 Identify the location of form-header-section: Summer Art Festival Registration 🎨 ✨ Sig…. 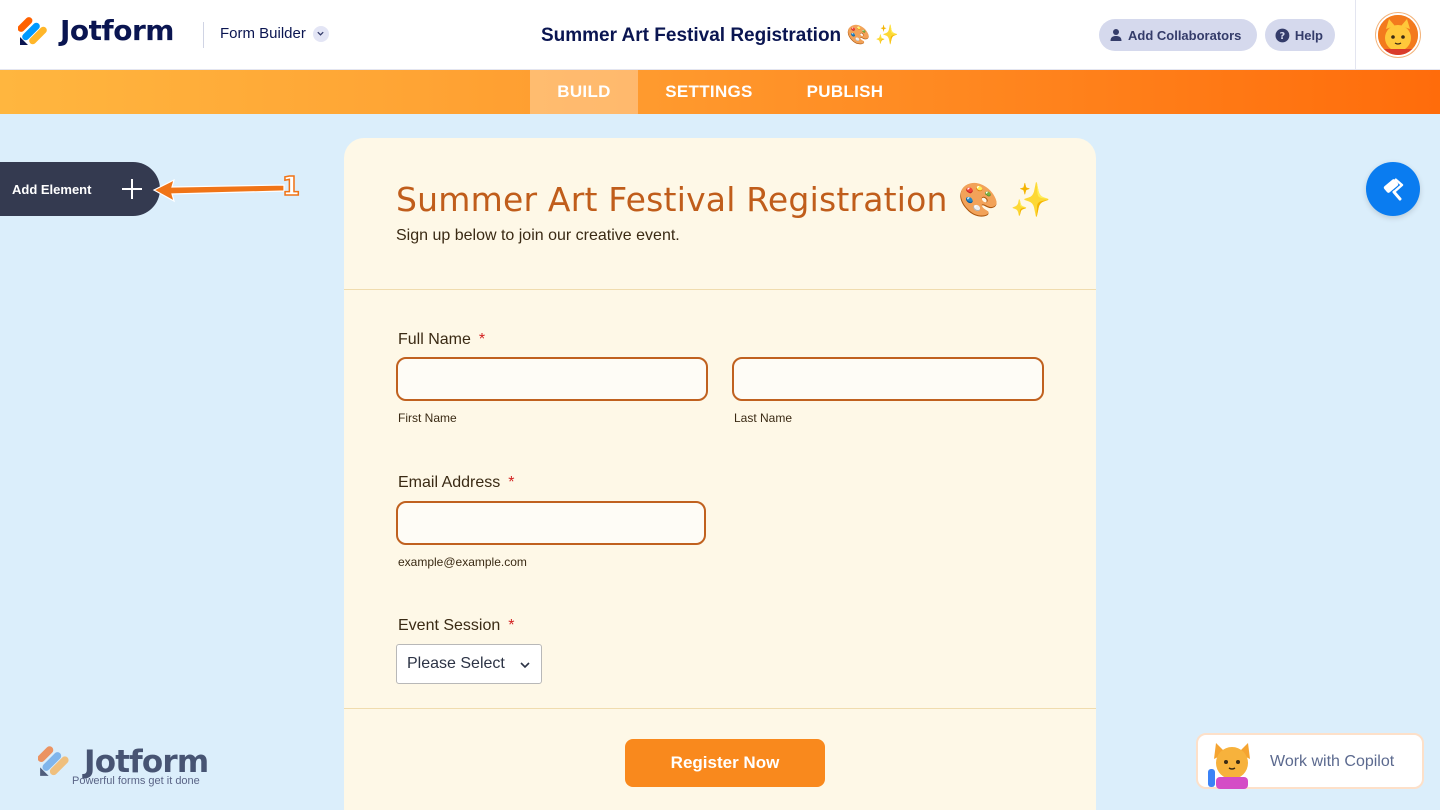
(720, 214).